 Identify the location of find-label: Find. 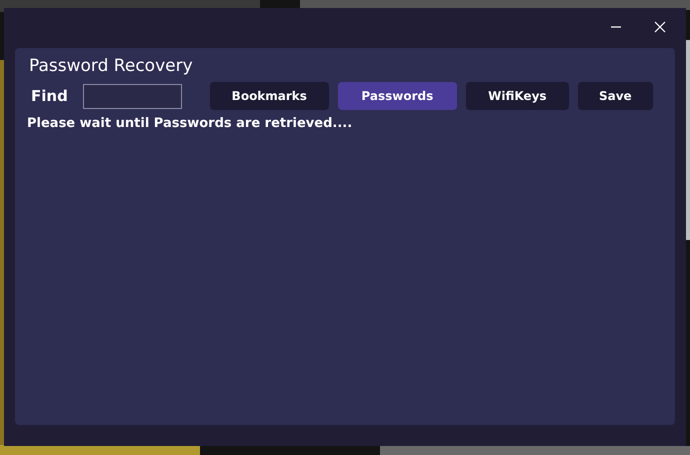
(49, 96).